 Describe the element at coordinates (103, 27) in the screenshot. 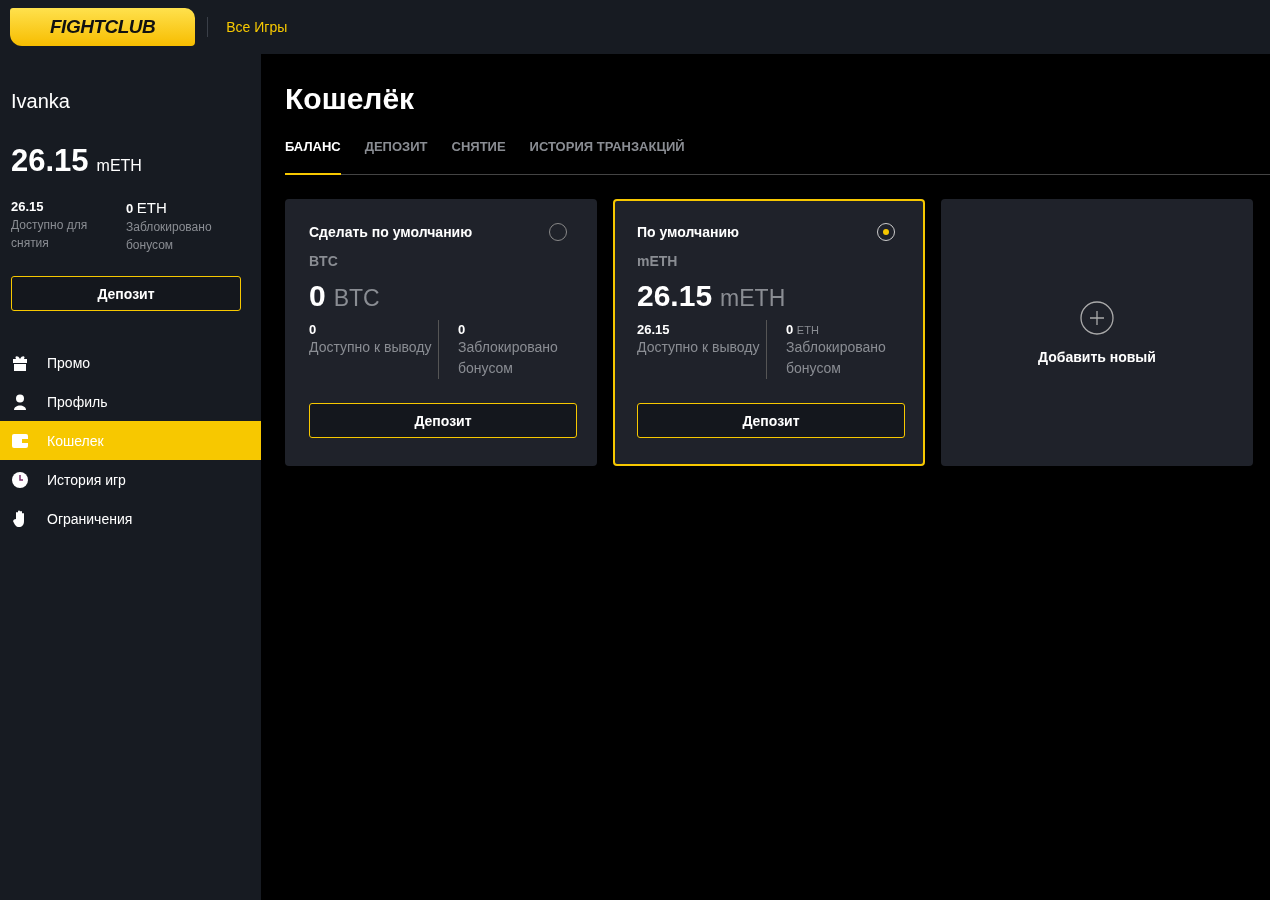

I see `logo: FIGHTCLUB` at that location.